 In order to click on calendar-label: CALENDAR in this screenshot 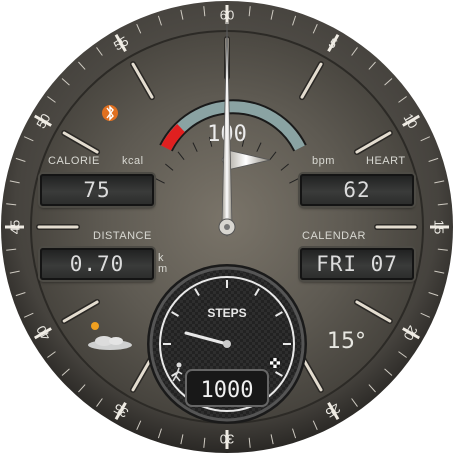, I will do `click(334, 236)`.